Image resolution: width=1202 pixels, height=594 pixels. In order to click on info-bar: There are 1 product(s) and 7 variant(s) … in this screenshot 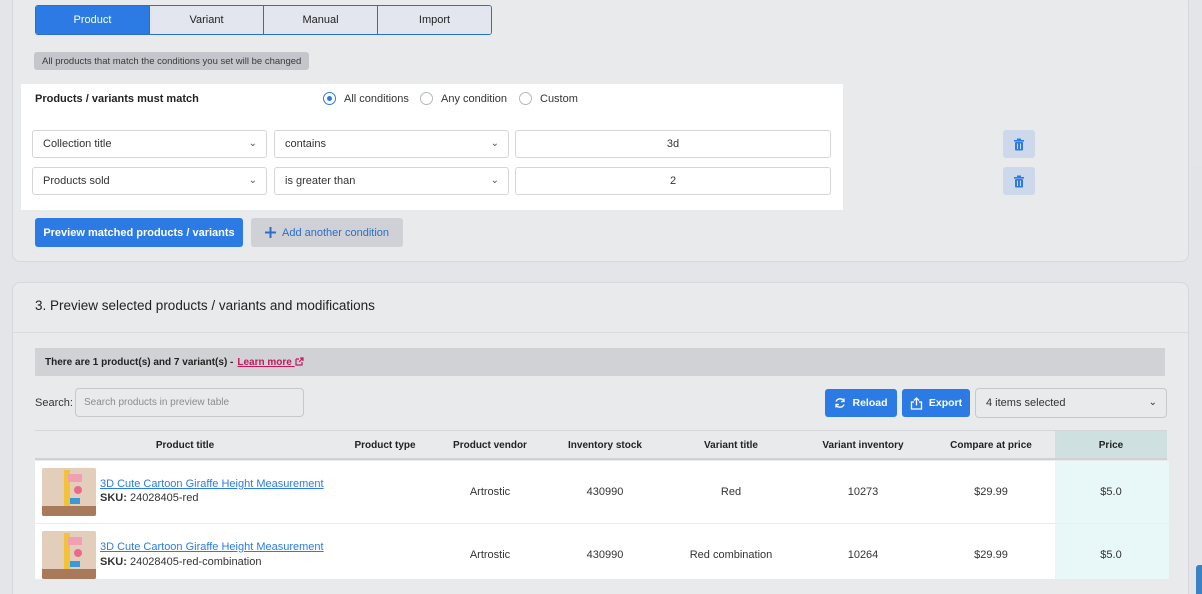, I will do `click(600, 362)`.